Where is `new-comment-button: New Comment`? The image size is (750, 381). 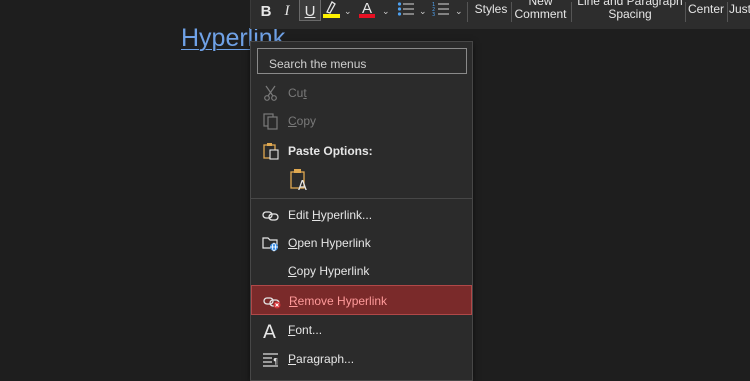 new-comment-button: New Comment is located at coordinates (540, 10).